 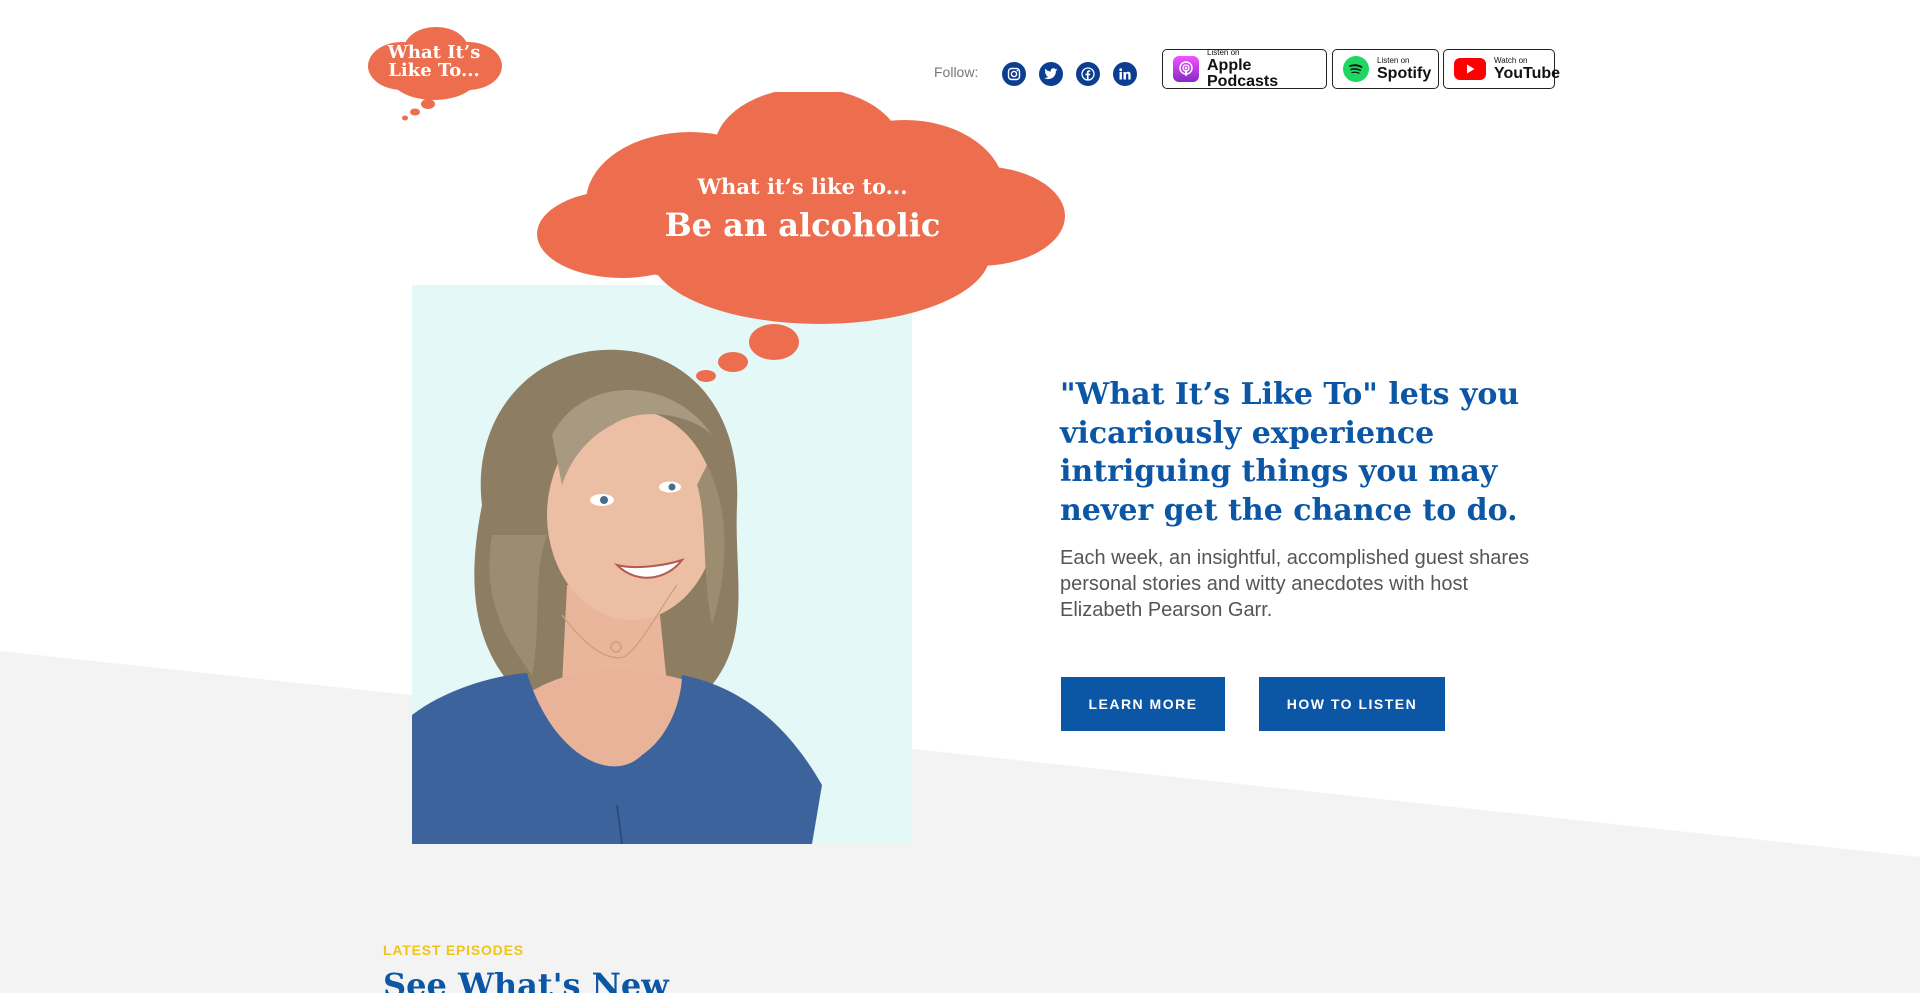 What do you see at coordinates (1352, 704) in the screenshot?
I see `how-to-listen-button: HOW TO LISTEN` at bounding box center [1352, 704].